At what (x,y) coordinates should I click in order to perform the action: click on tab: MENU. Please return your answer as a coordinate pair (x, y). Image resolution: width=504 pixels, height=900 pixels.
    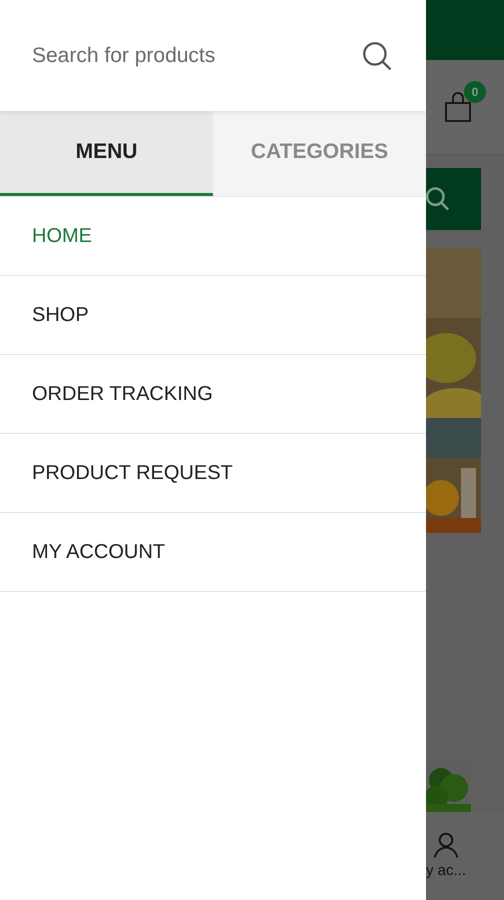
    Looking at the image, I should click on (106, 153).